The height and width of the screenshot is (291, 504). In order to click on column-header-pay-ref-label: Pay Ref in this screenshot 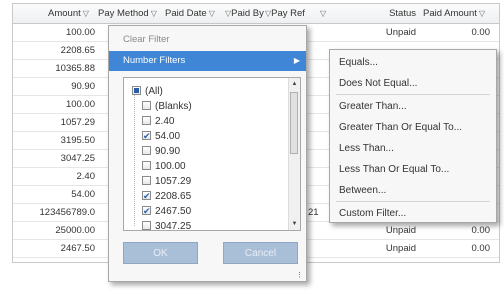, I will do `click(288, 13)`.